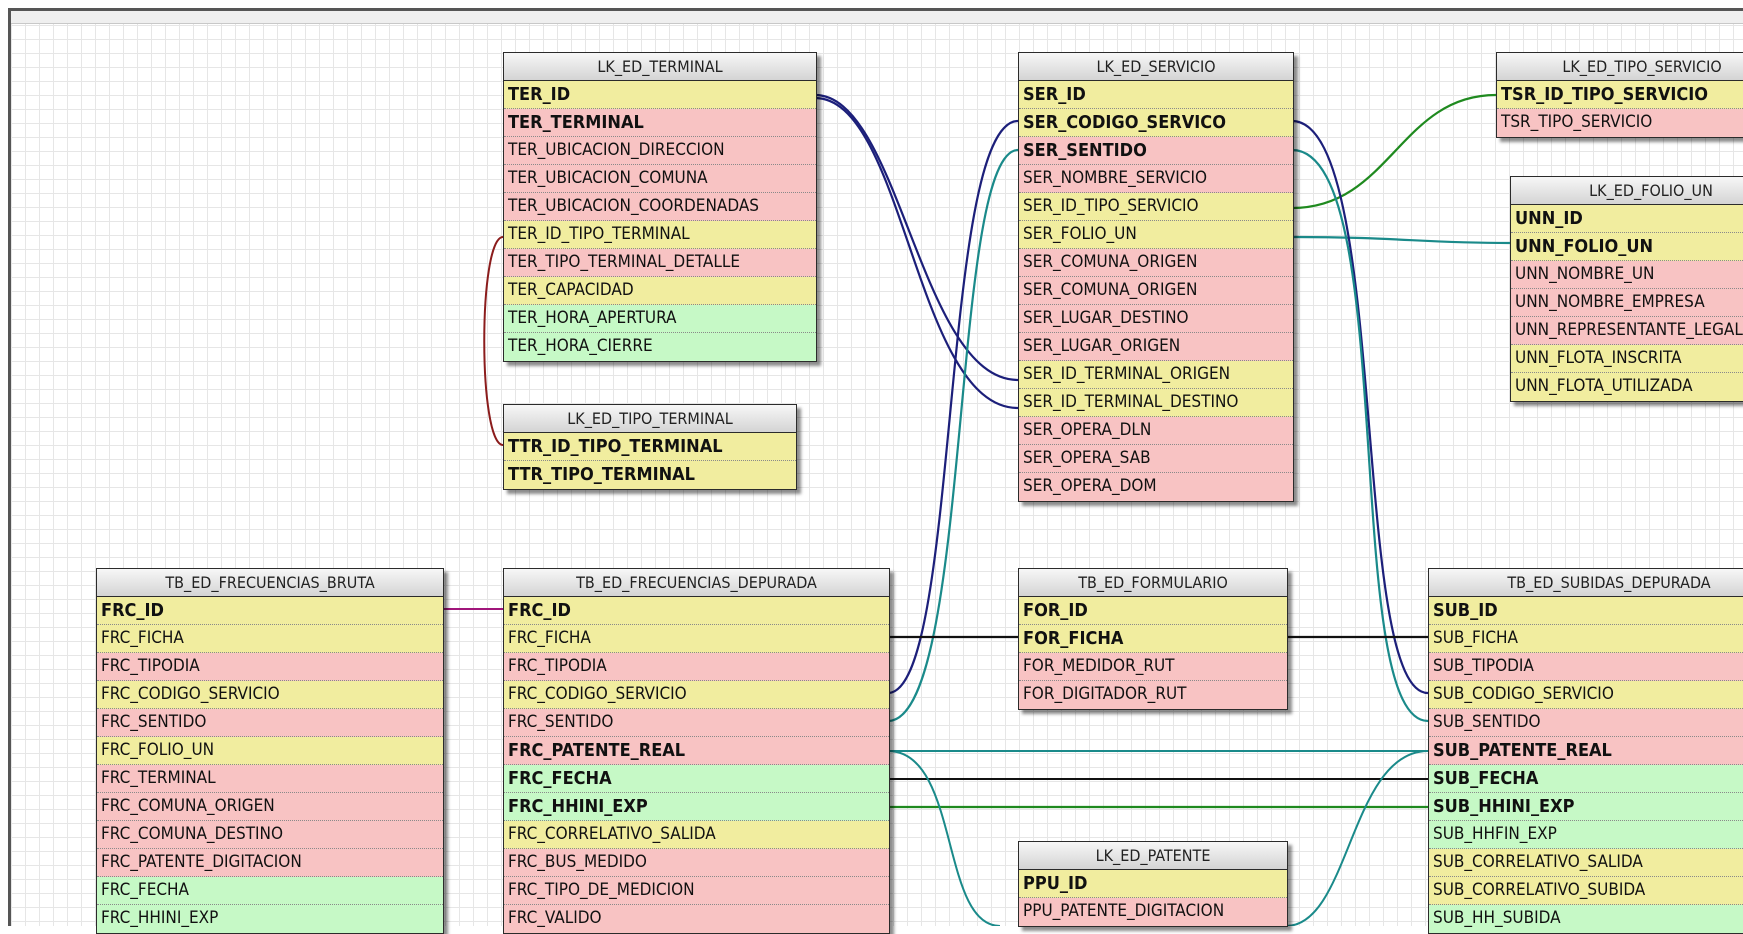 The height and width of the screenshot is (934, 1743). Describe the element at coordinates (696, 919) in the screenshot. I see `table-column: FRC_VALIDO` at that location.